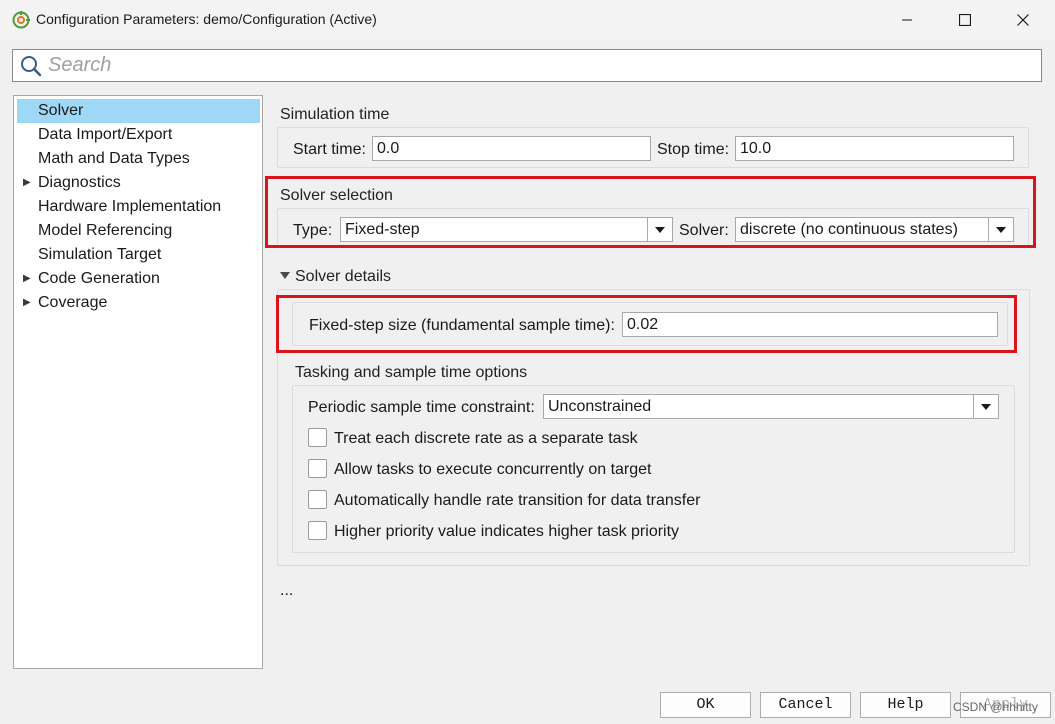 The height and width of the screenshot is (724, 1055). I want to click on maximize-button, so click(965, 20).